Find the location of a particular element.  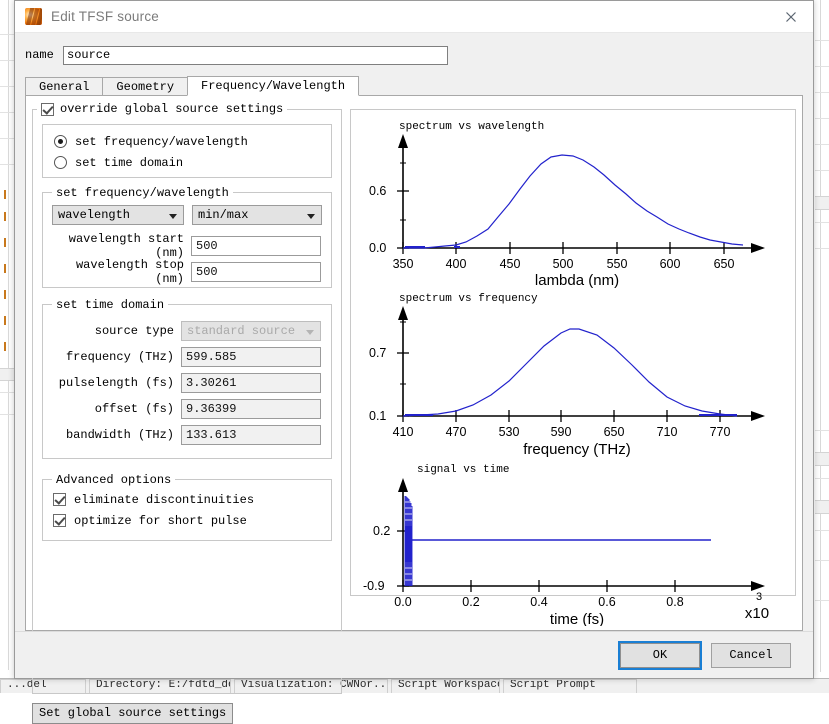

bg-divider is located at coordinates (8, 335).